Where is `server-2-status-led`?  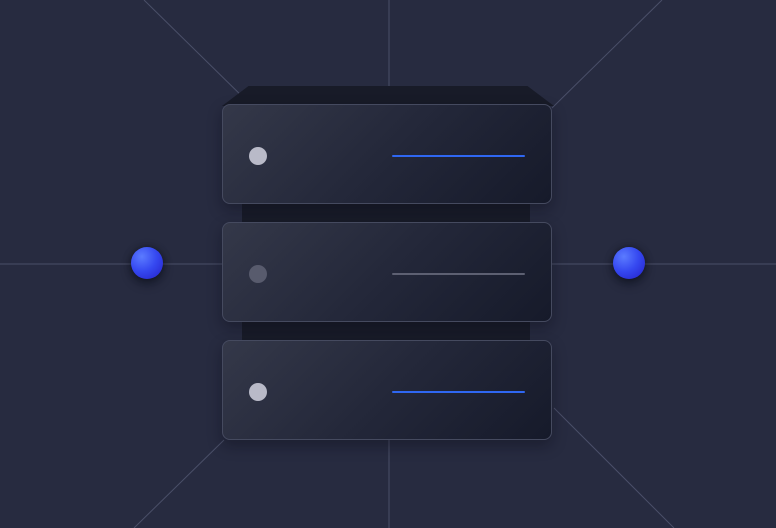 server-2-status-led is located at coordinates (258, 274).